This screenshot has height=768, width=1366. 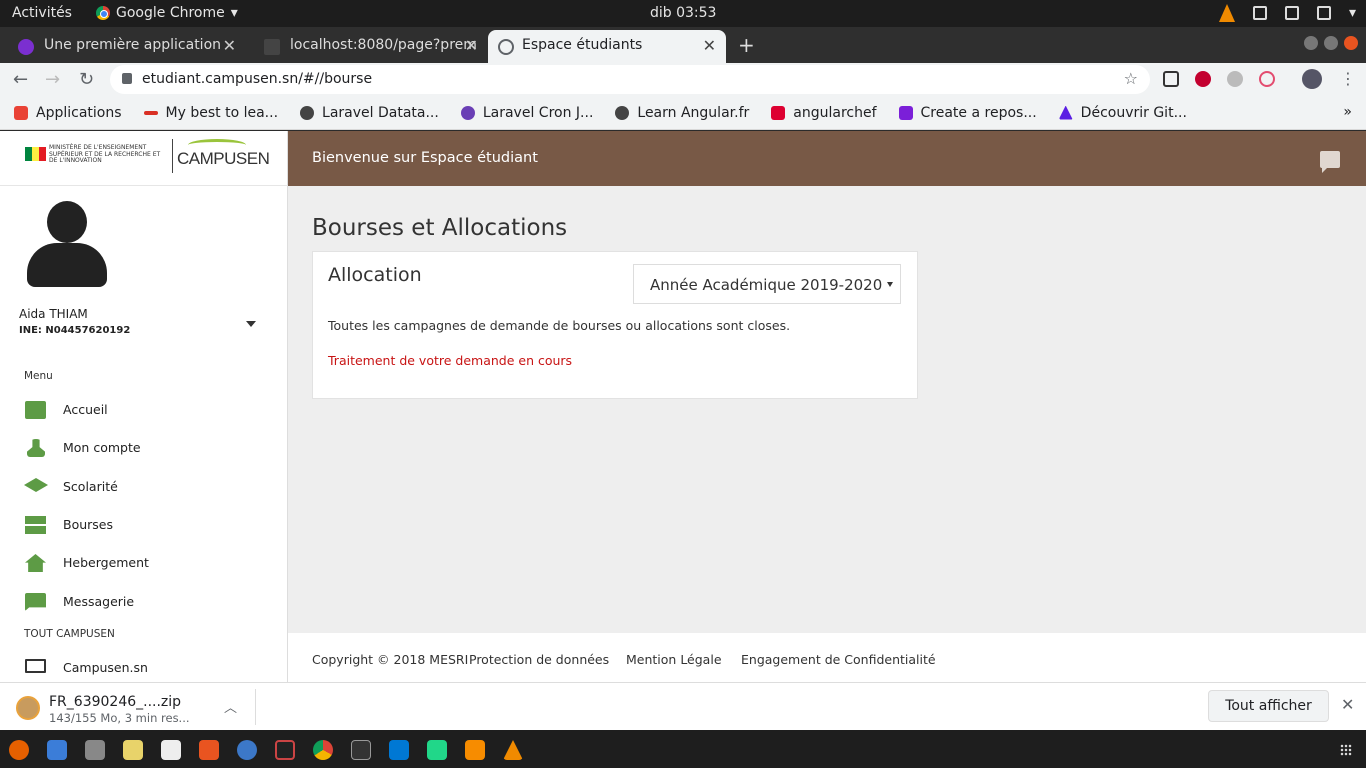 What do you see at coordinates (1131, 78) in the screenshot?
I see `bookmark-star-icon: ☆` at bounding box center [1131, 78].